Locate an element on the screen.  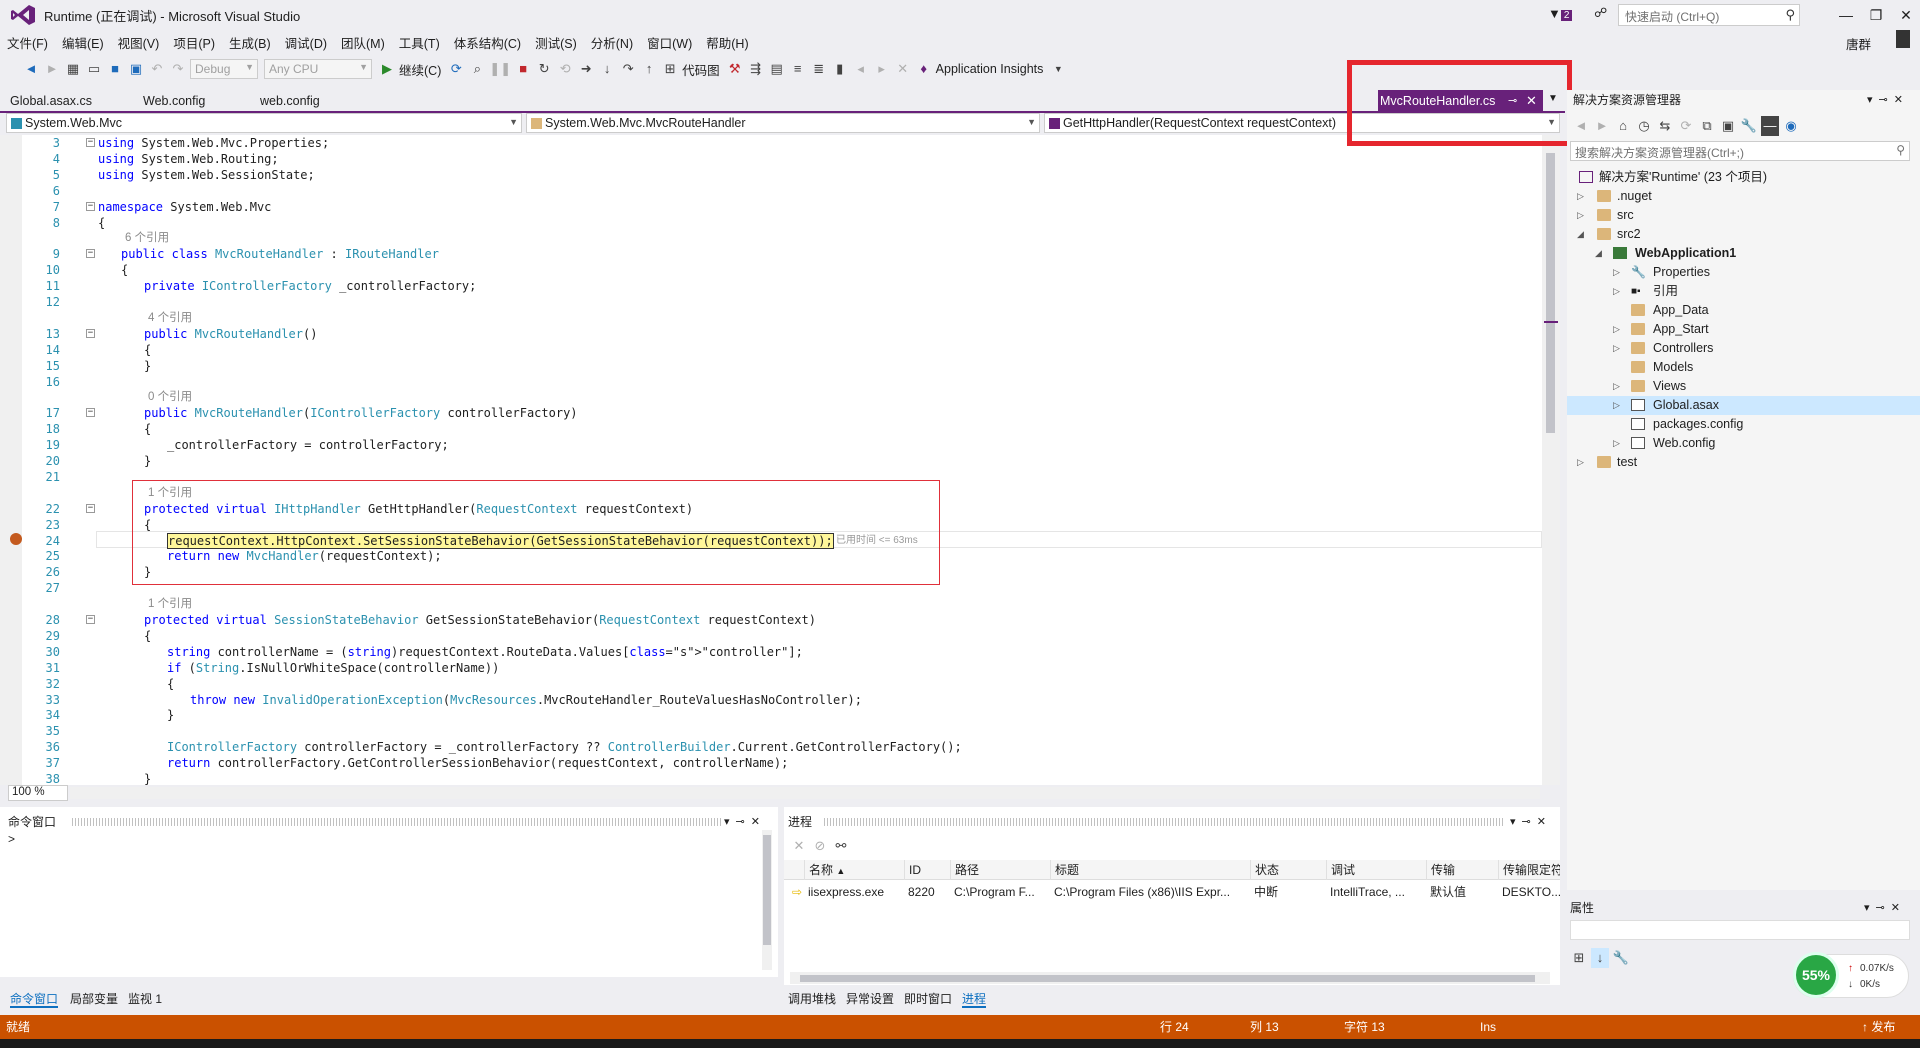
tab-immediate-window: 即时窗口 is located at coordinates (928, 999).